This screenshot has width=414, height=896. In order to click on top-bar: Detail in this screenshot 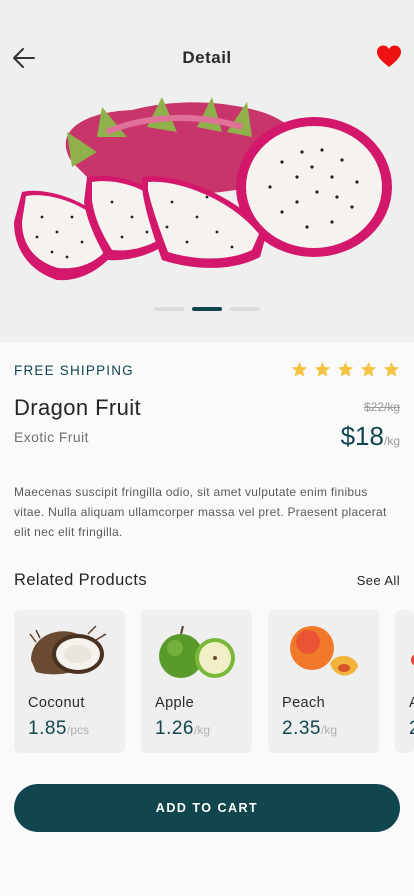, I will do `click(207, 58)`.